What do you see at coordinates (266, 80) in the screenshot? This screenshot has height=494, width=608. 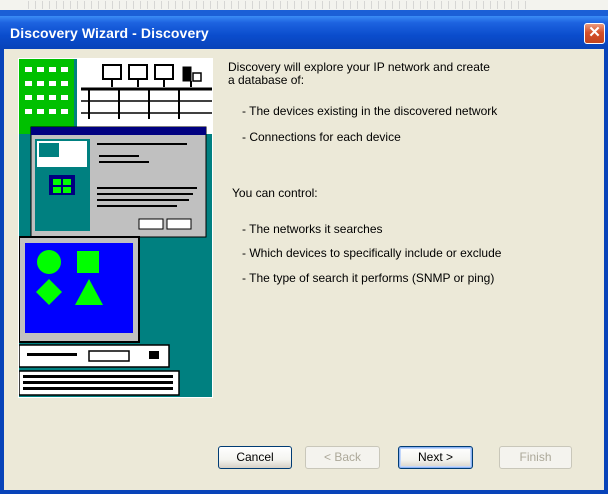 I see `intro-line-2: a database of:` at bounding box center [266, 80].